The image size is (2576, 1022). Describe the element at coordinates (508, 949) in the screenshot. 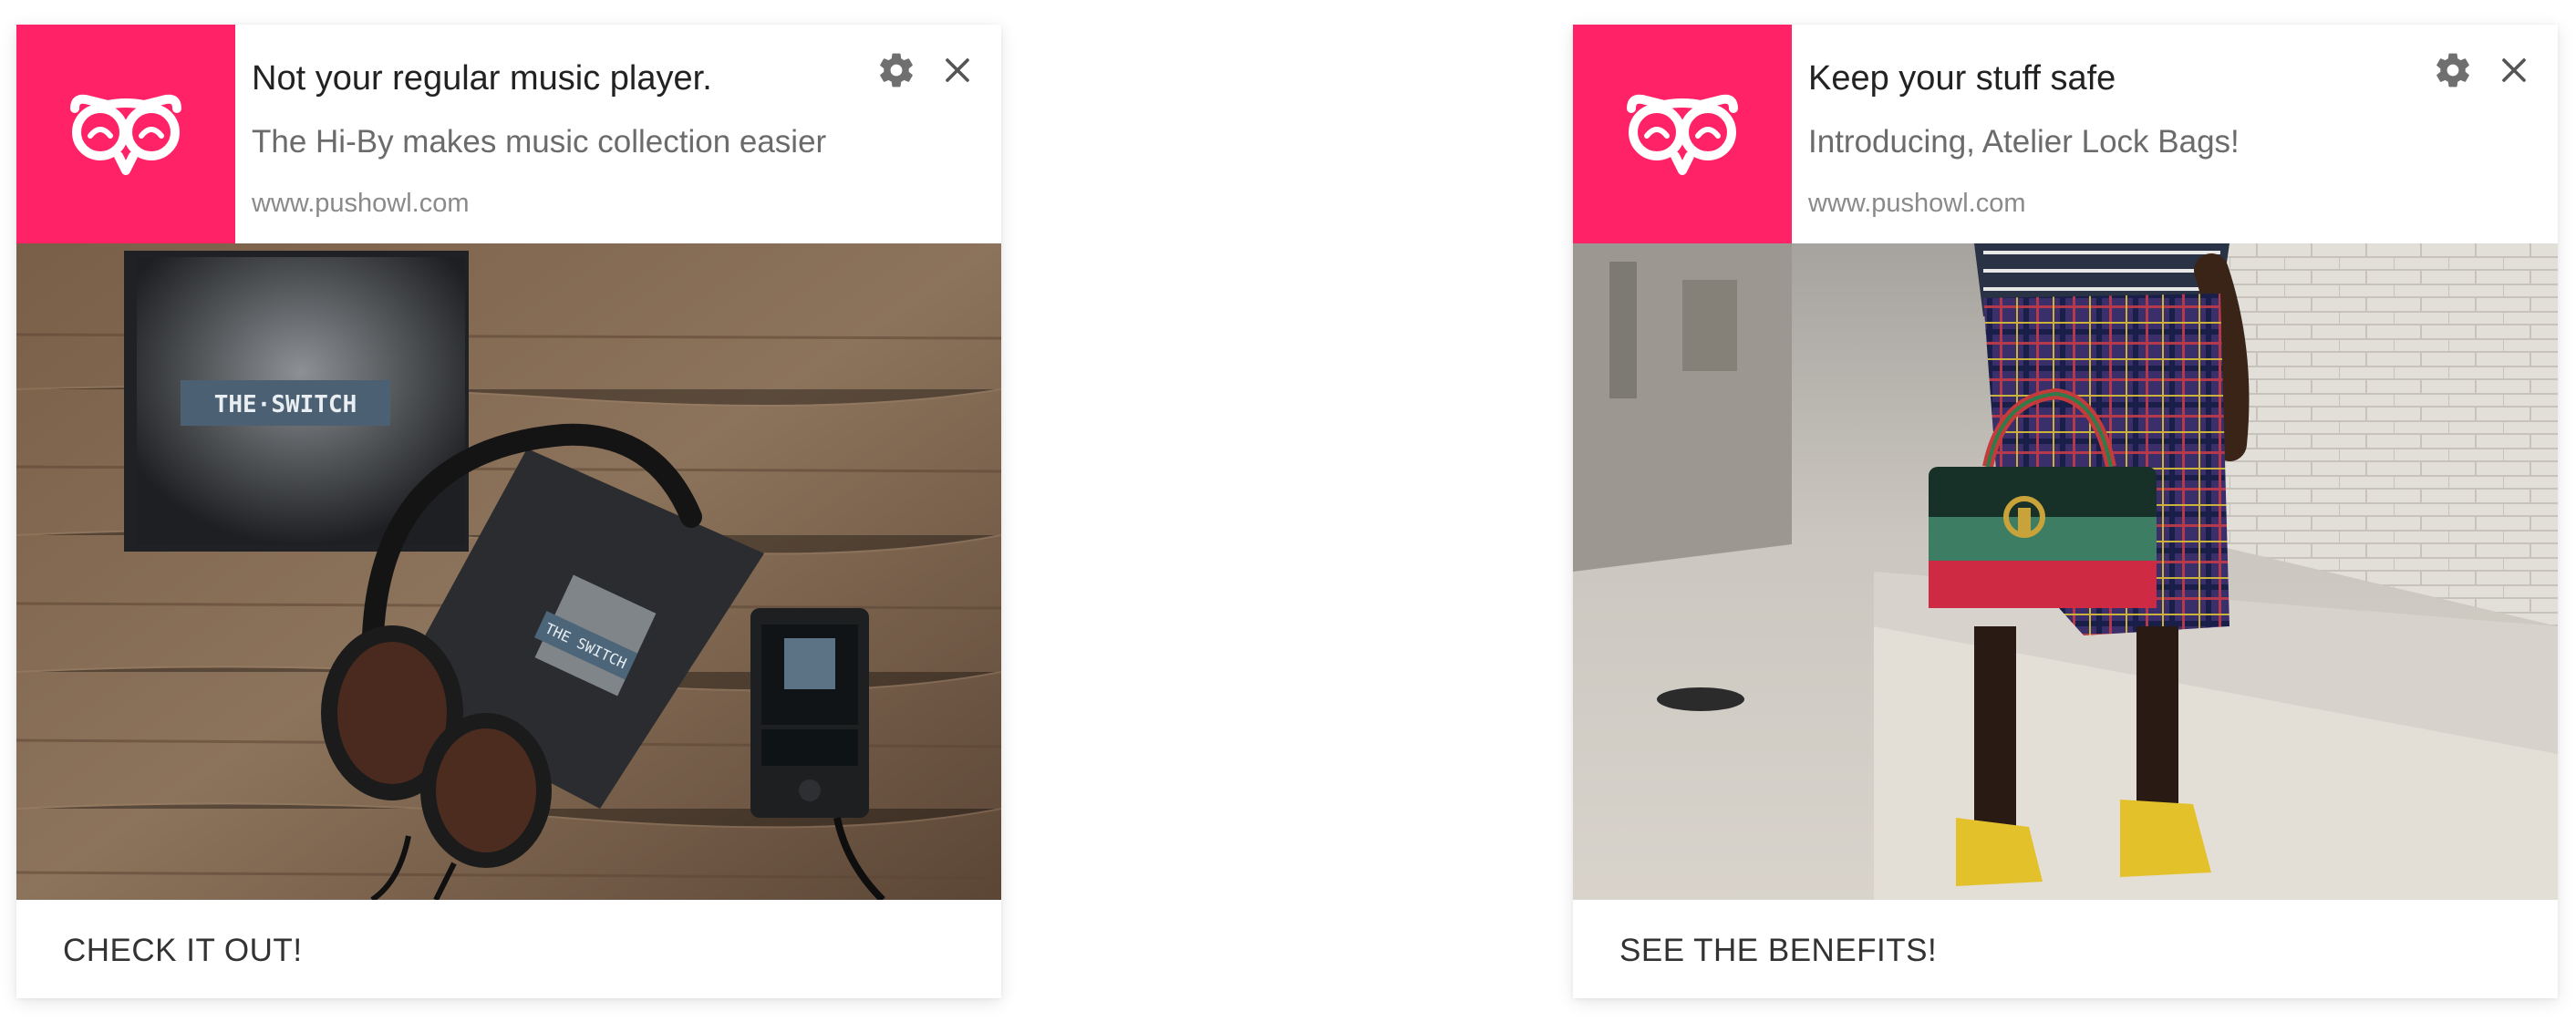

I see `action-button-check-it-out: CHECK IT OUT!` at that location.